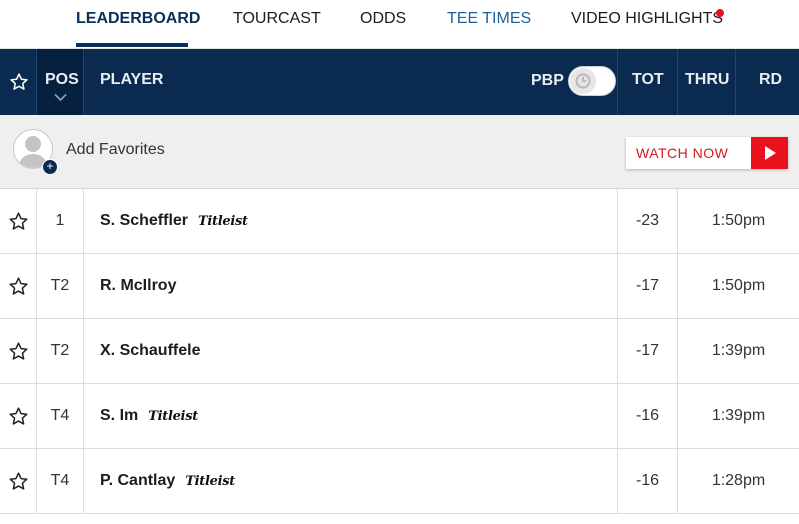 Image resolution: width=799 pixels, height=524 pixels. What do you see at coordinates (144, 221) in the screenshot?
I see `player-name: S. Scheffler` at bounding box center [144, 221].